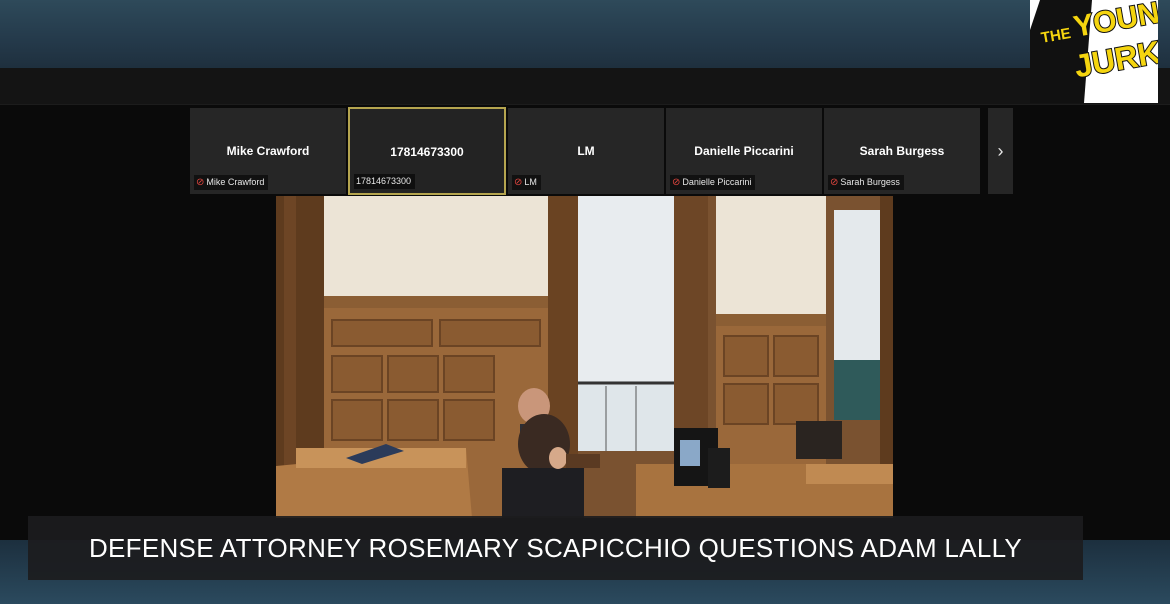  I want to click on participant-name: 17814673300, so click(427, 152).